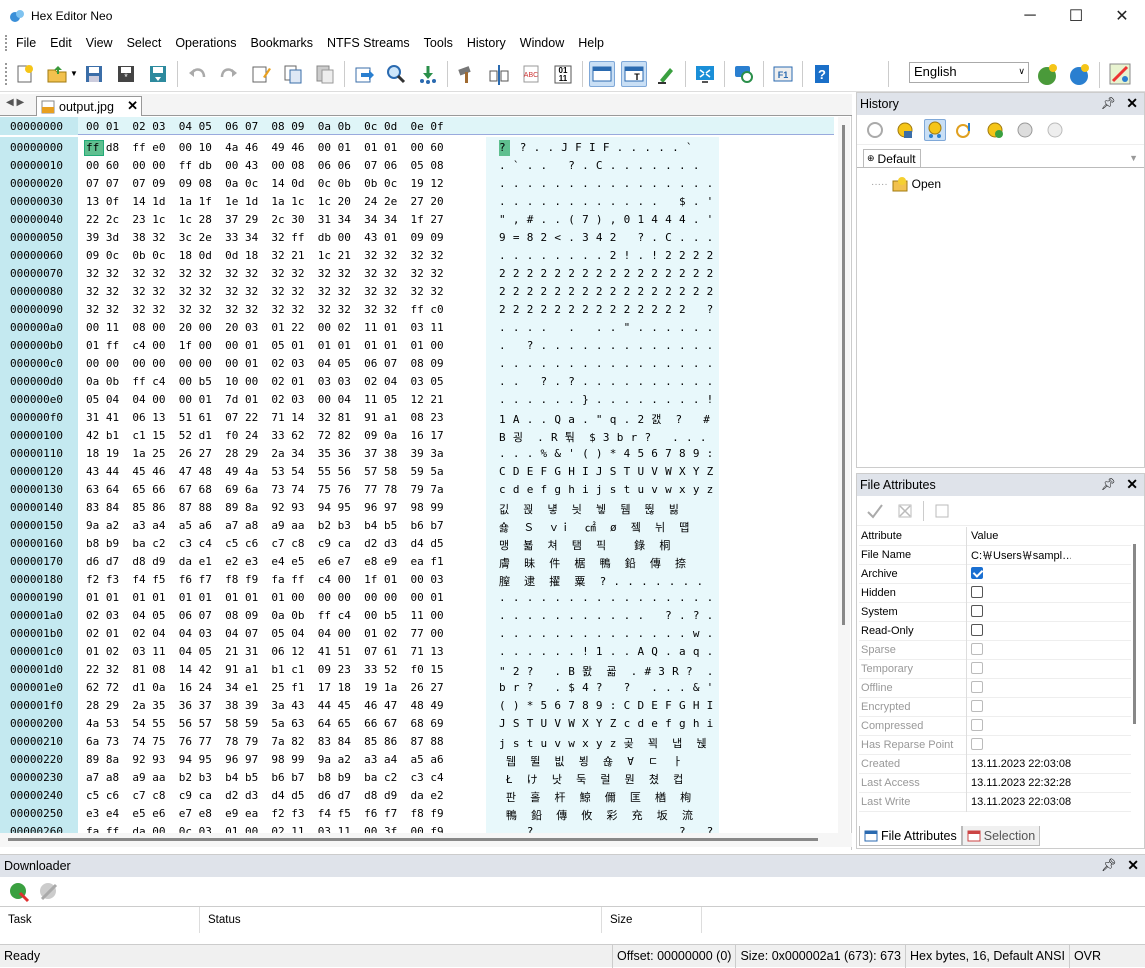 This screenshot has height=968, width=1145. Describe the element at coordinates (368, 43) in the screenshot. I see `menu-ntfs-streams: NTFS Streams` at that location.